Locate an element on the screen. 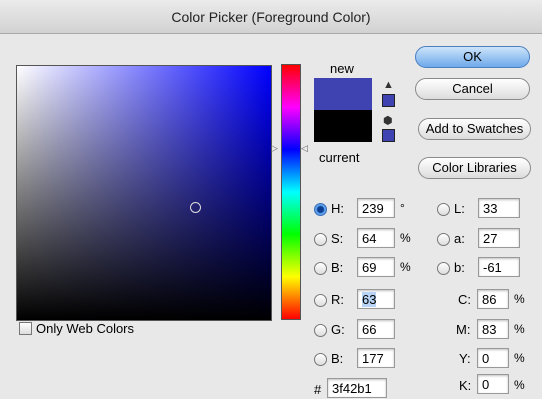 The image size is (542, 399). window-title: Color Picker (Foreground Color) is located at coordinates (271, 17).